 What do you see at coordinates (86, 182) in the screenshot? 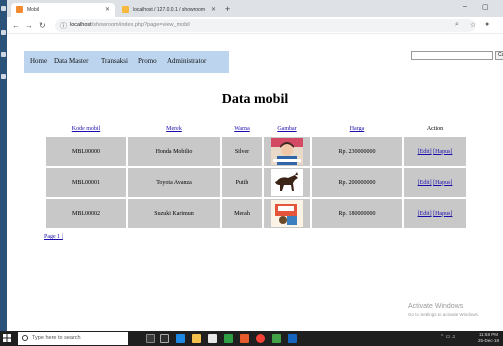
I see `cell-kode: MBL00001` at bounding box center [86, 182].